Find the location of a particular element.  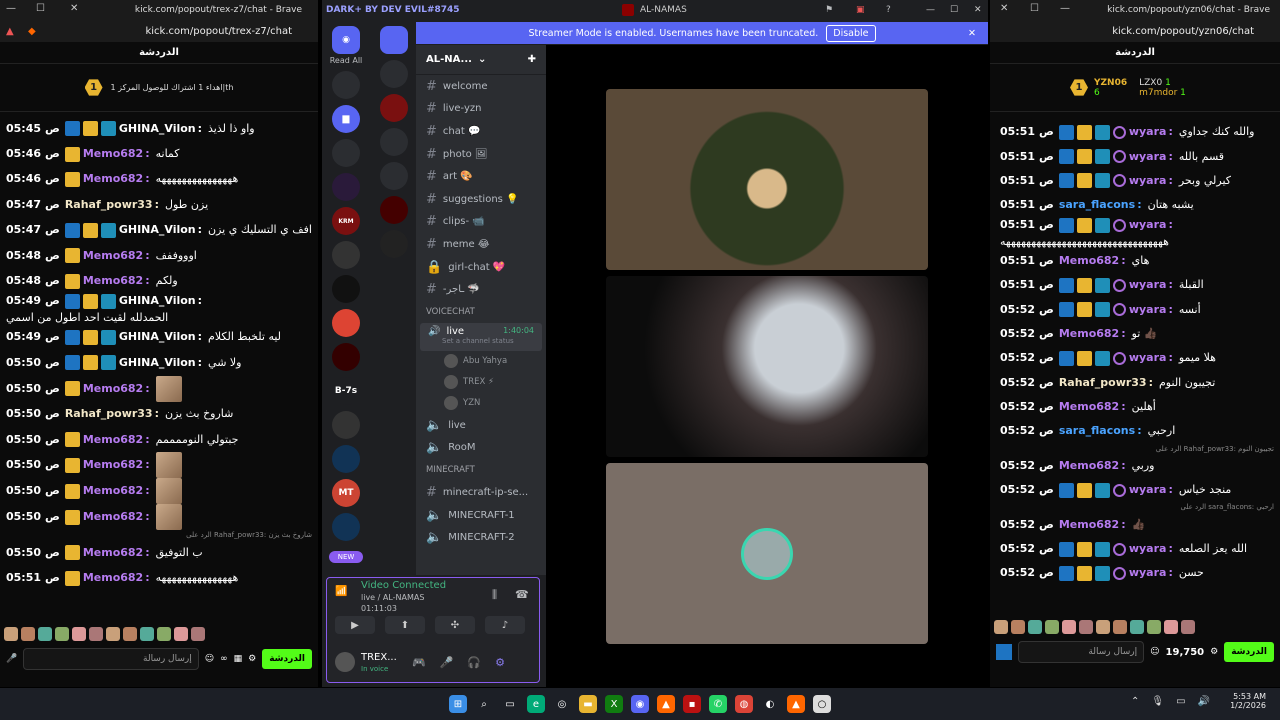

chat-message: 05:52 ص Memo682: أهلين is located at coordinates (1137, 407).